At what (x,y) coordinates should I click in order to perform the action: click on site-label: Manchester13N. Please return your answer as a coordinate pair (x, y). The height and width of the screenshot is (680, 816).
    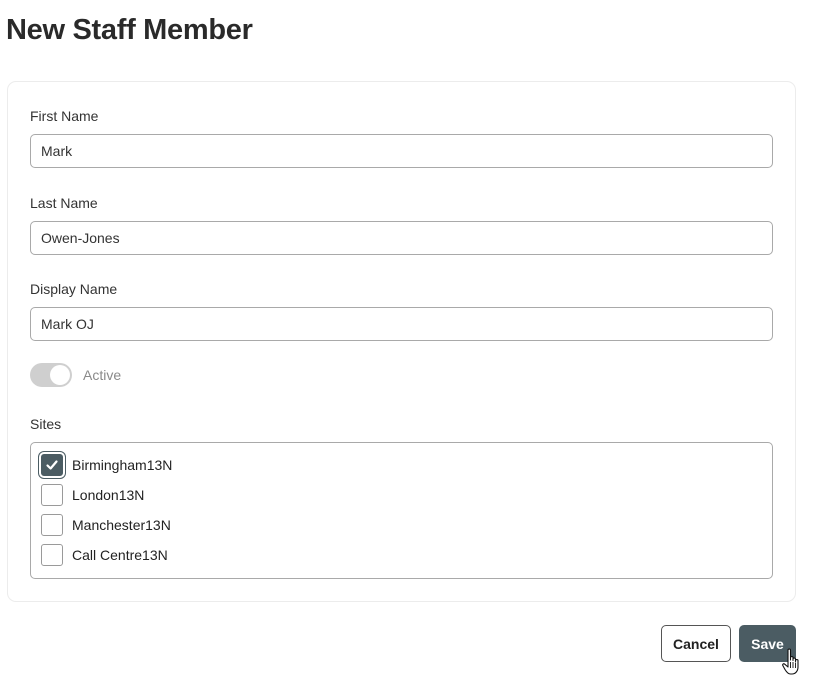
    Looking at the image, I should click on (121, 525).